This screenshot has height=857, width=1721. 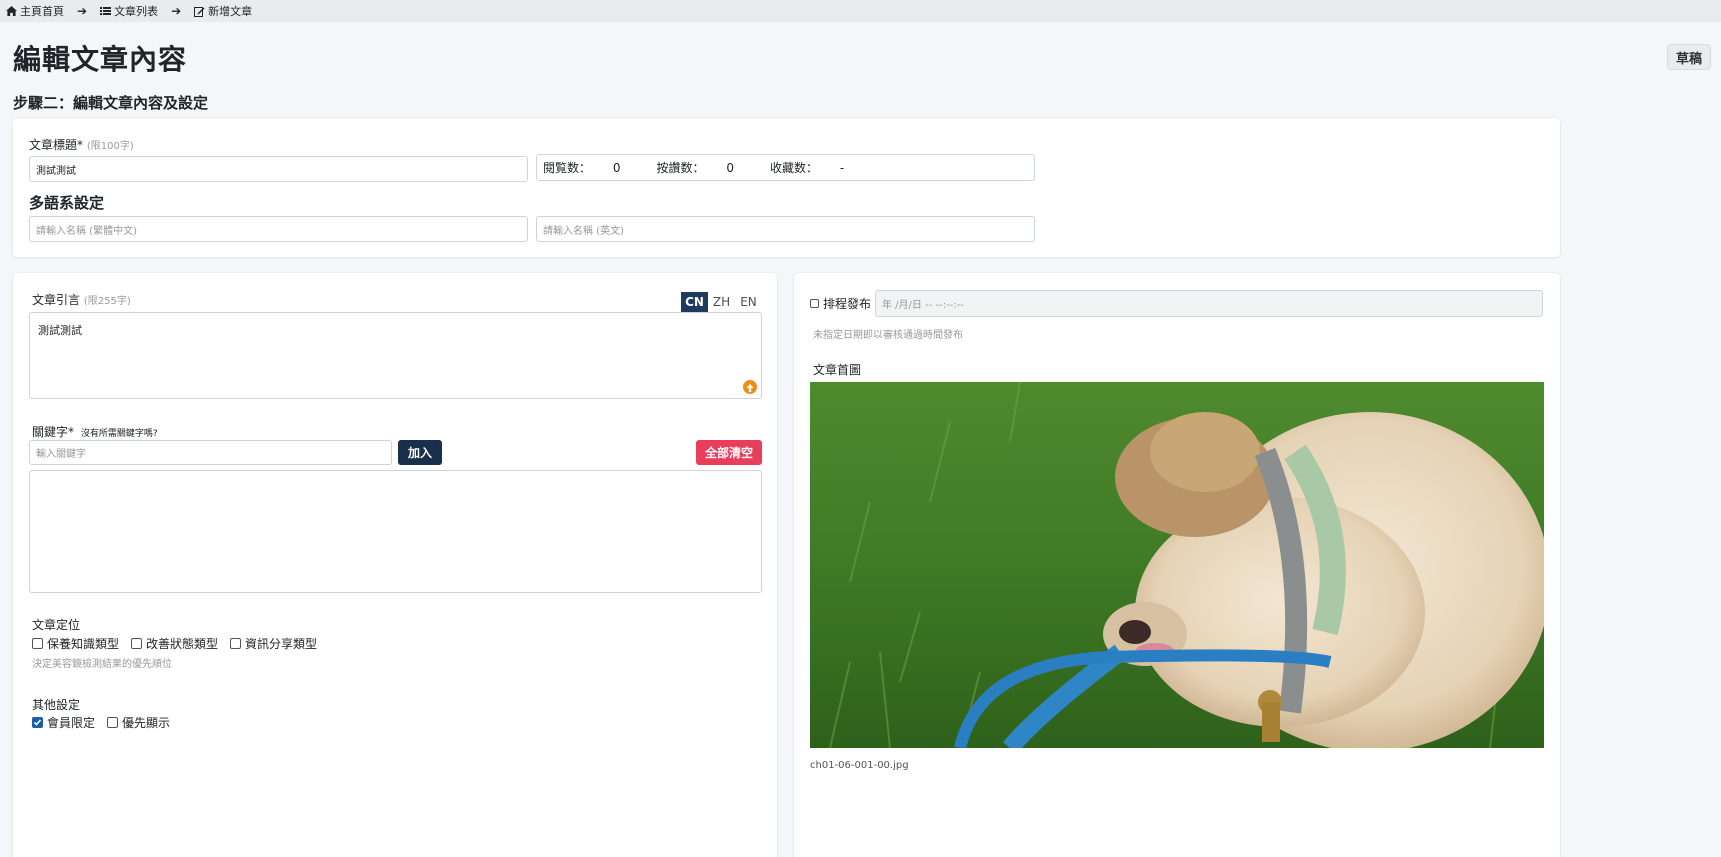 I want to click on option-info-share: 資訊分享類型, so click(x=273, y=643).